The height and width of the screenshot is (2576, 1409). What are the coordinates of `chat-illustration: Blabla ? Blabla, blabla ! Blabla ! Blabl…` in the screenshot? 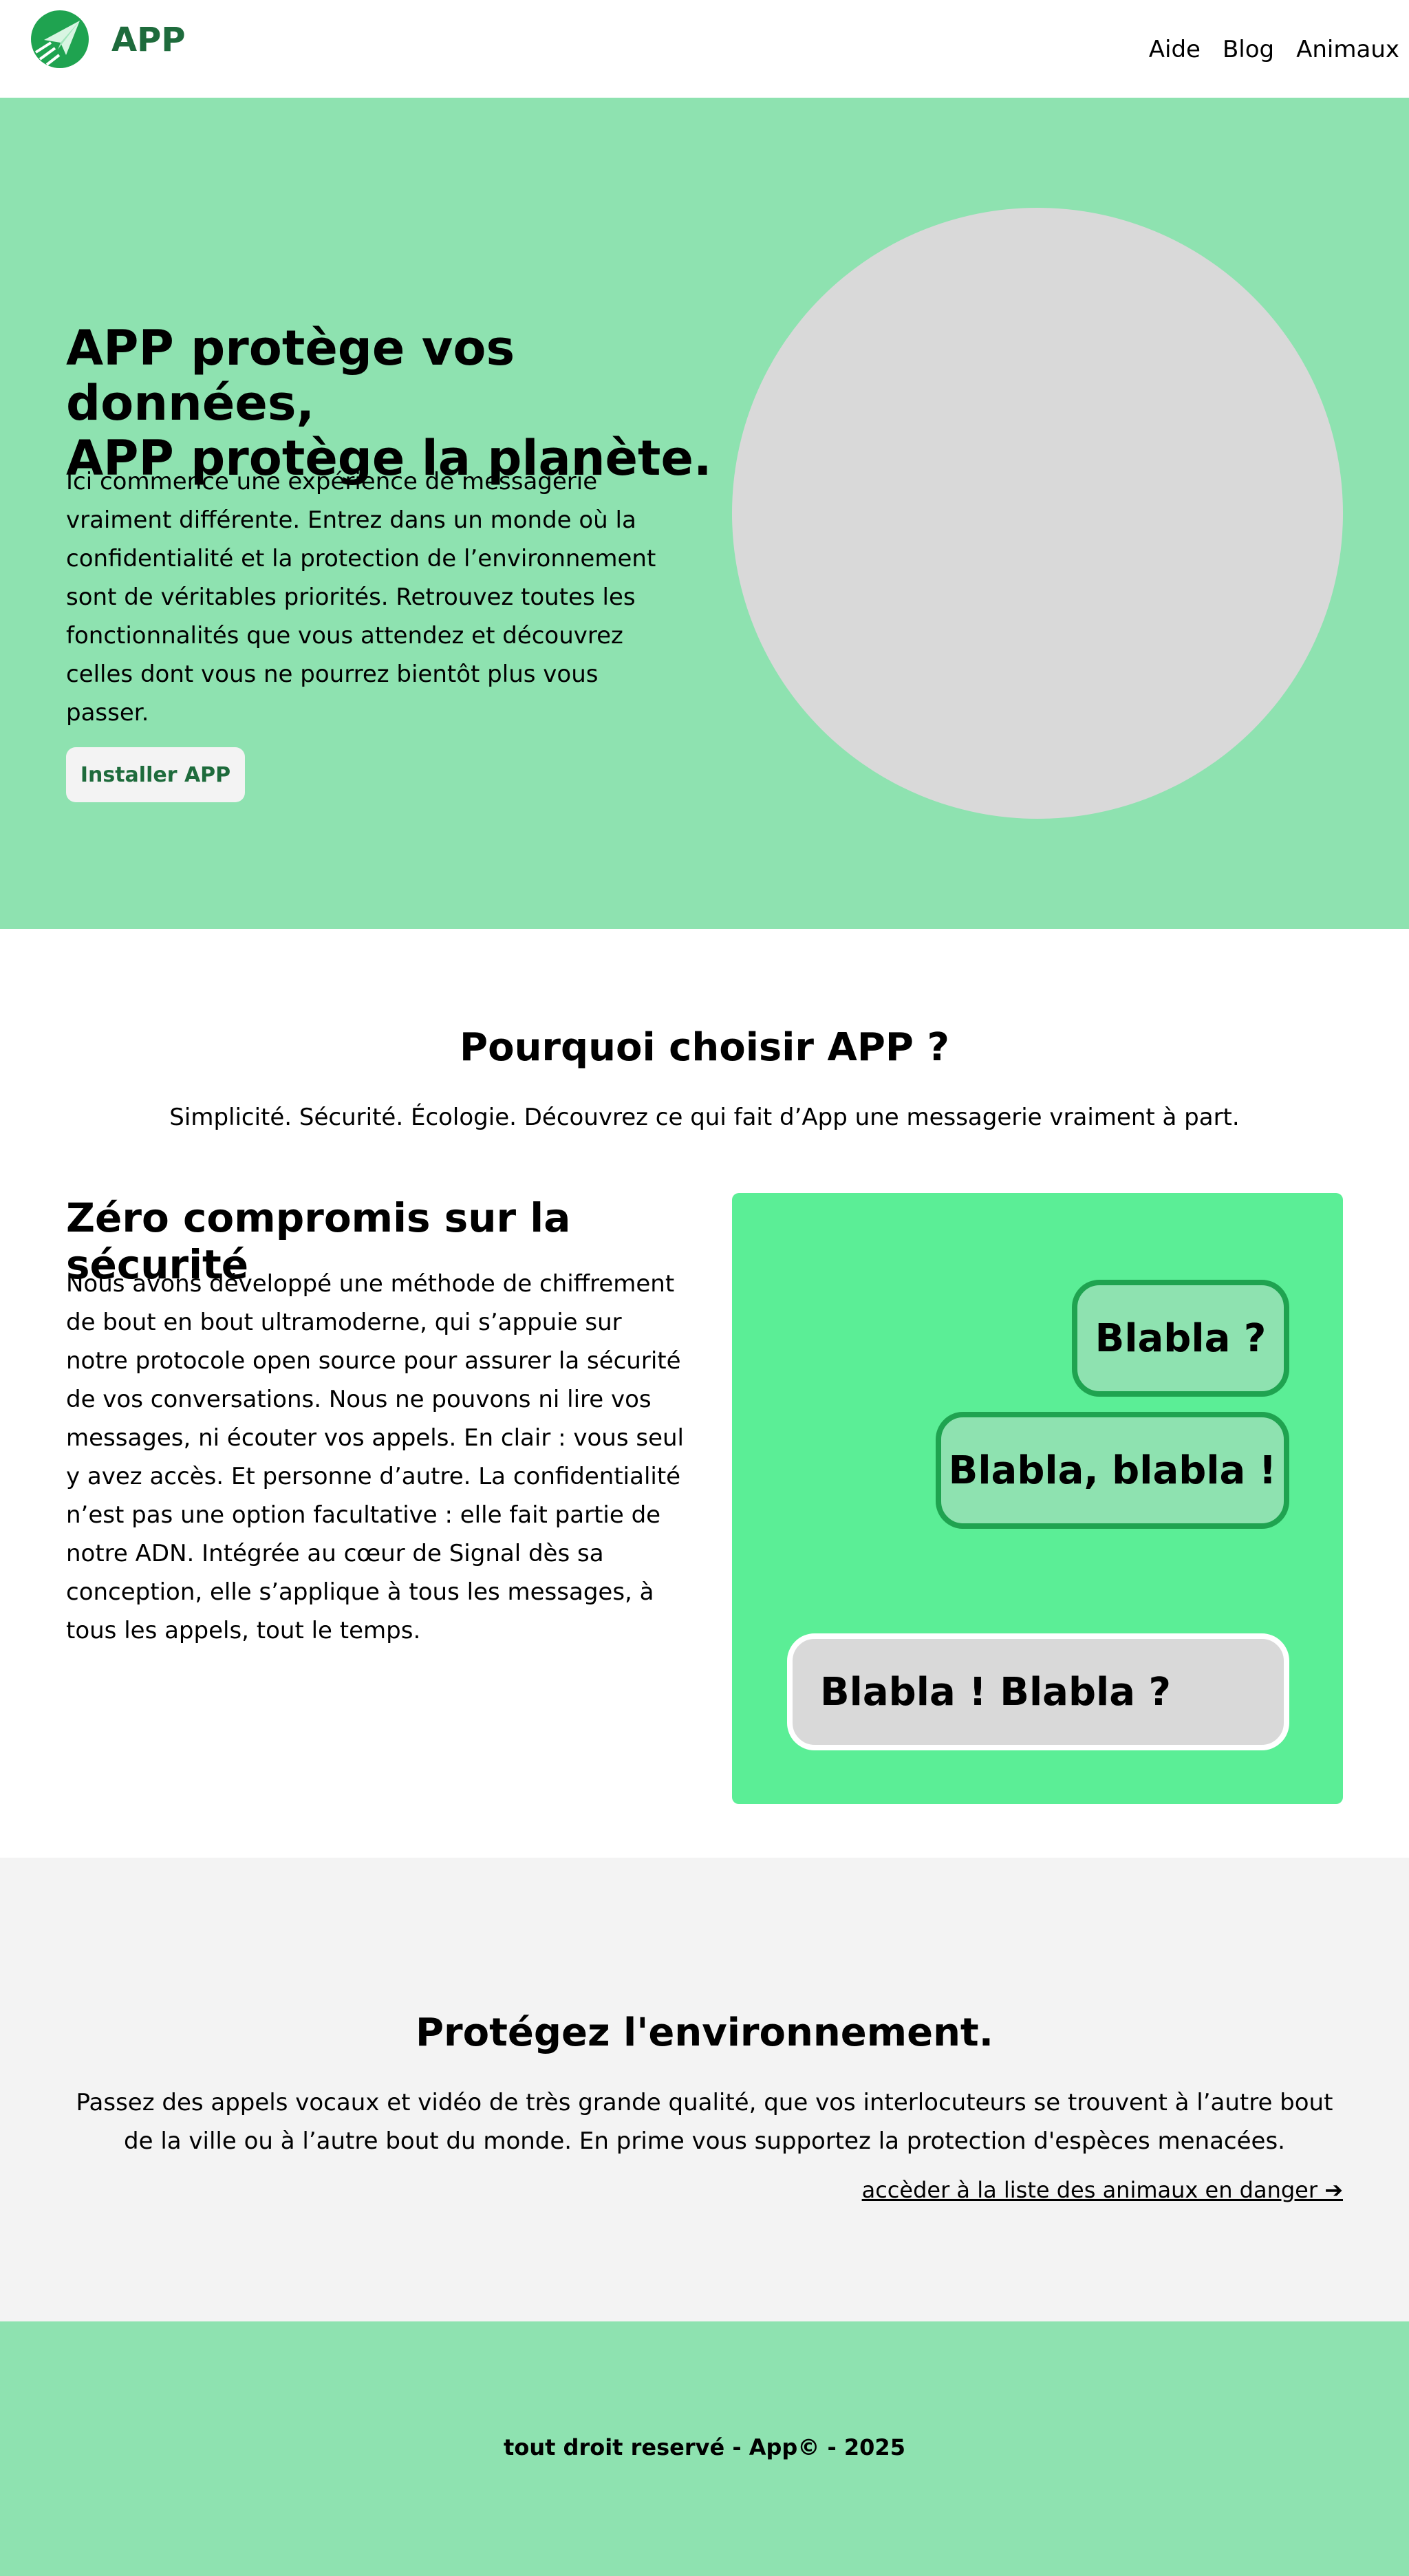 It's located at (1037, 1498).